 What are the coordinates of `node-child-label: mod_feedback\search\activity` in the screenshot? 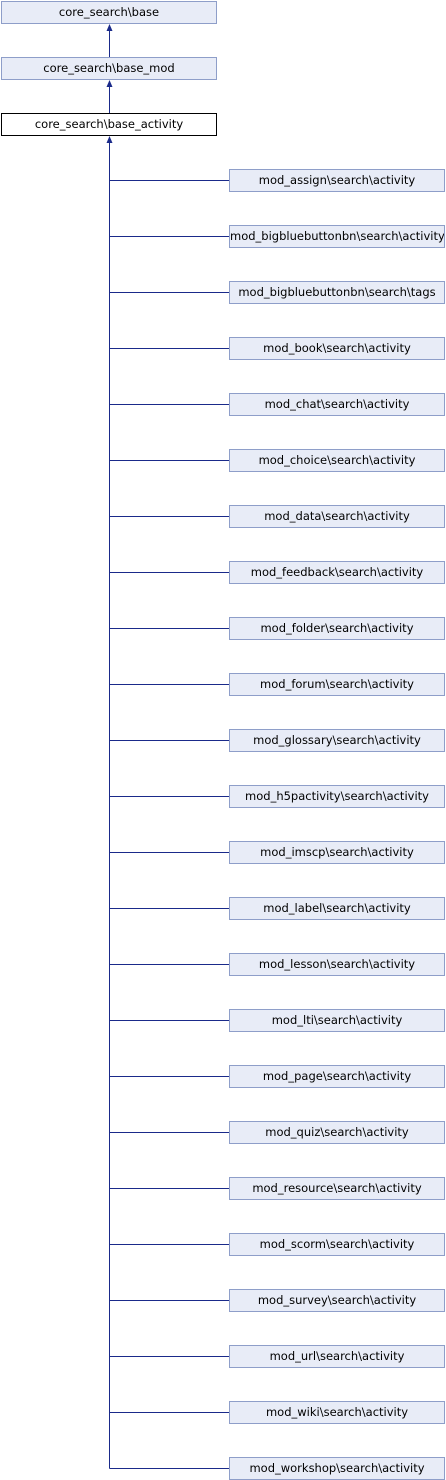 It's located at (337, 572).